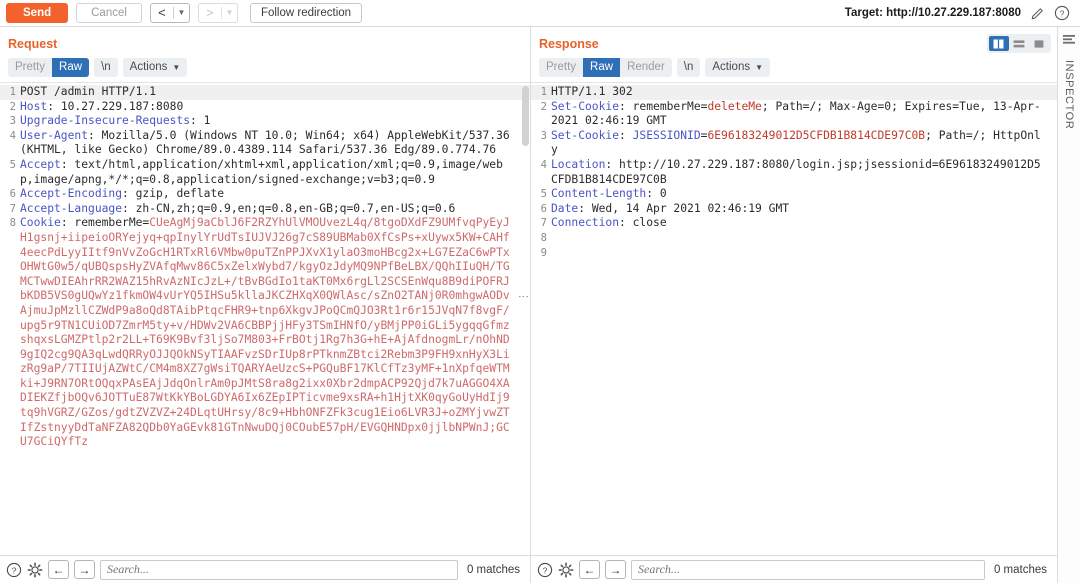 This screenshot has height=583, width=1080. What do you see at coordinates (646, 67) in the screenshot?
I see `tab-render-response: Render` at bounding box center [646, 67].